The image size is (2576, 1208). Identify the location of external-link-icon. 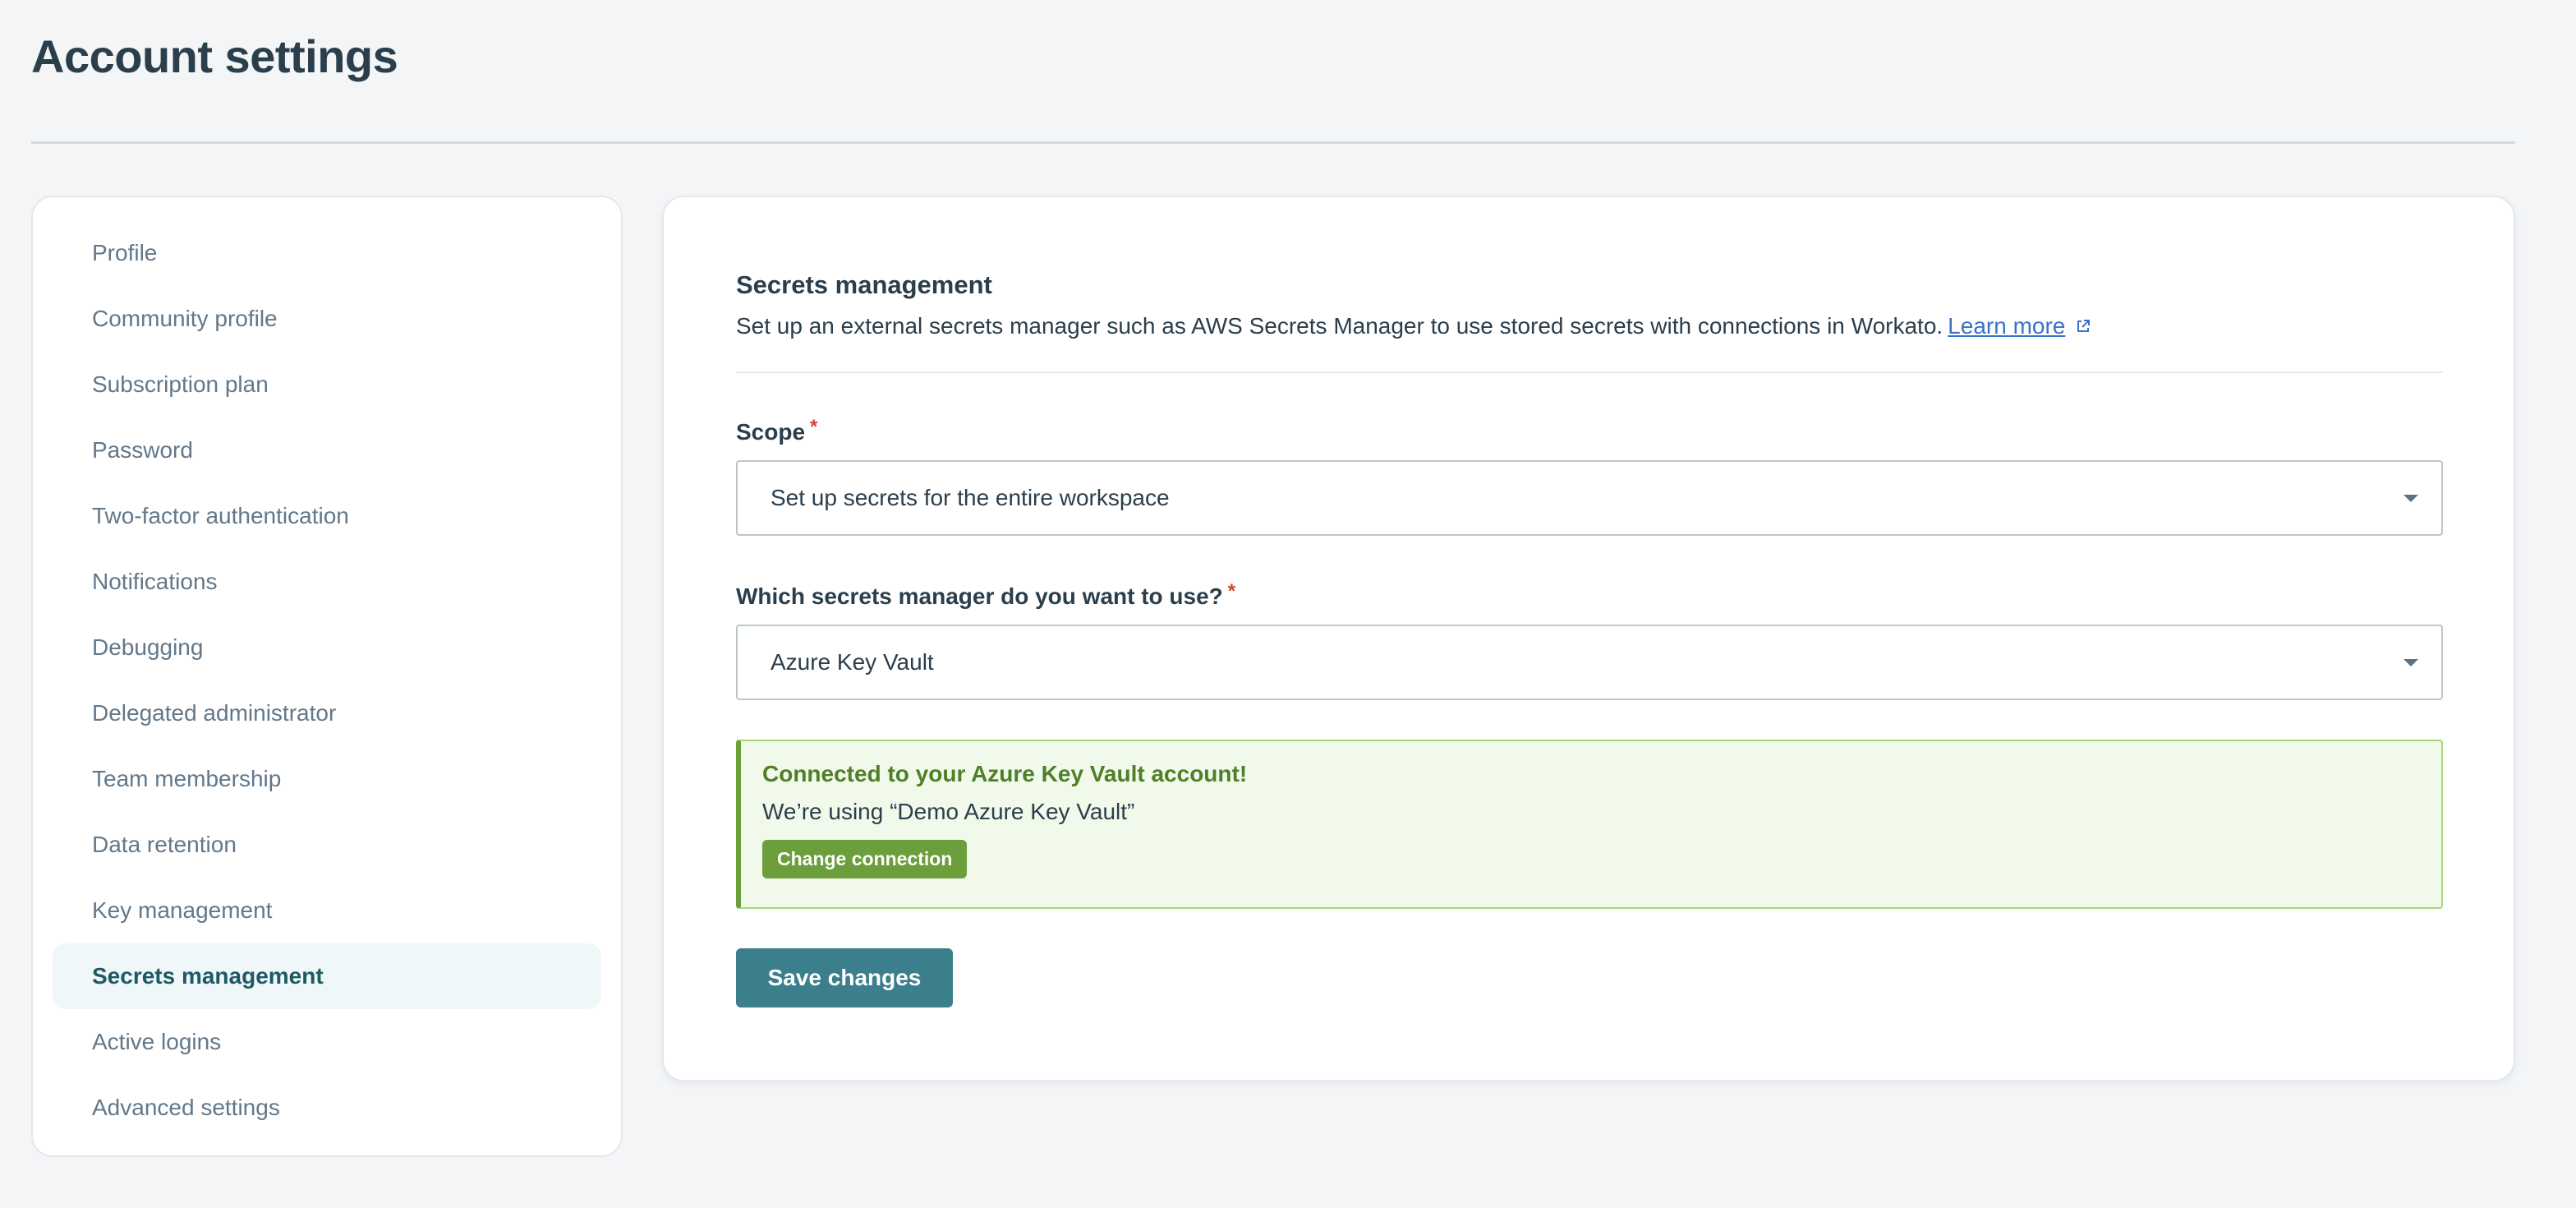
(2084, 325).